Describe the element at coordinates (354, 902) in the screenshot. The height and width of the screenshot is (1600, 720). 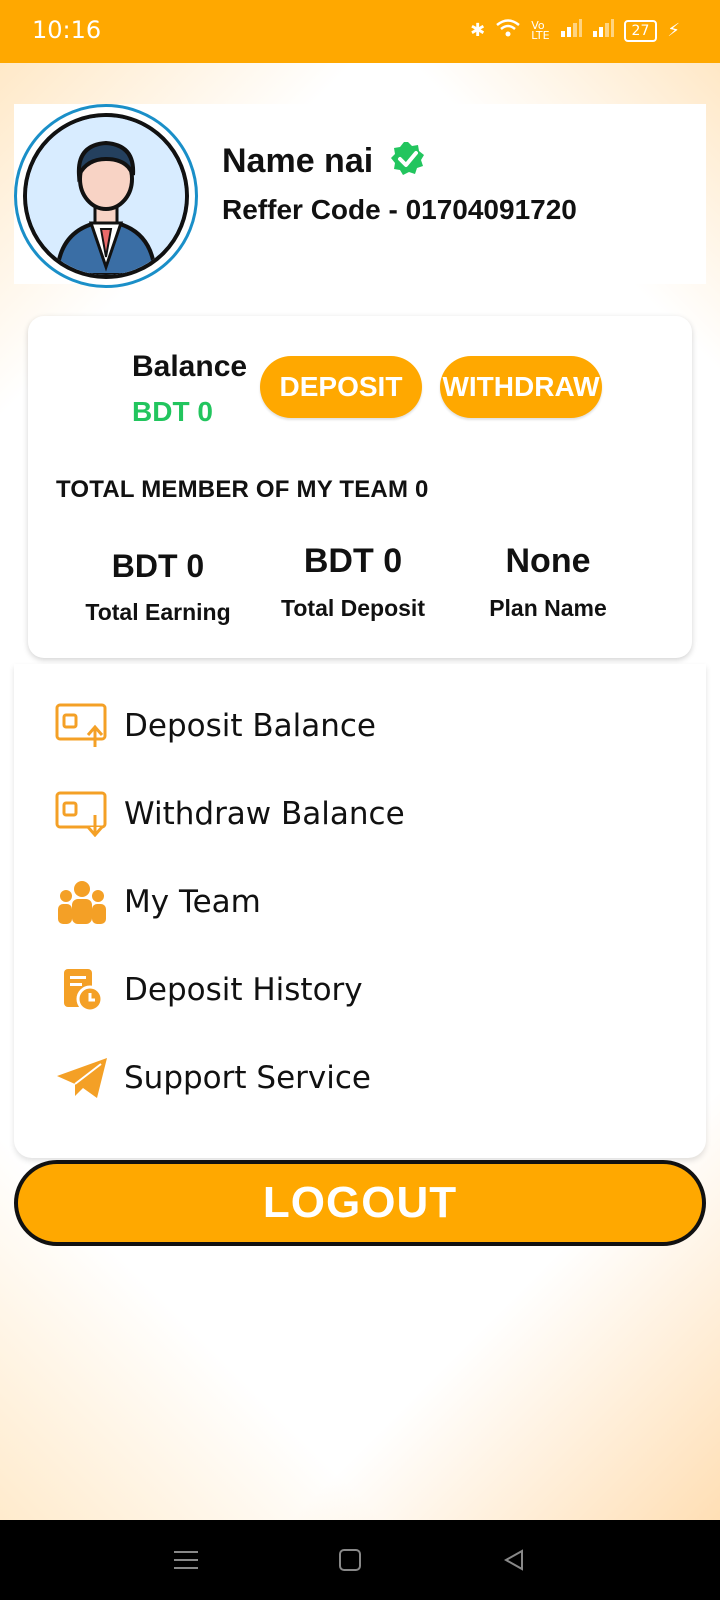
I see `menu-item-my-team: My Team` at that location.